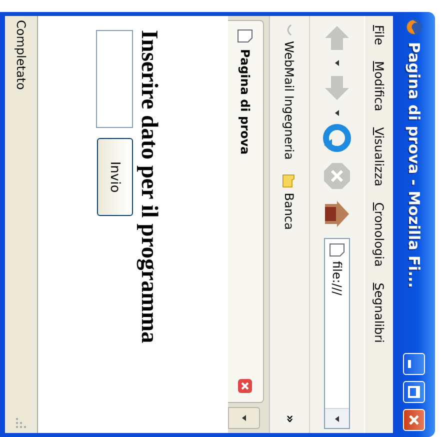  What do you see at coordinates (337, 333) in the screenshot?
I see `address-field: file:///` at bounding box center [337, 333].